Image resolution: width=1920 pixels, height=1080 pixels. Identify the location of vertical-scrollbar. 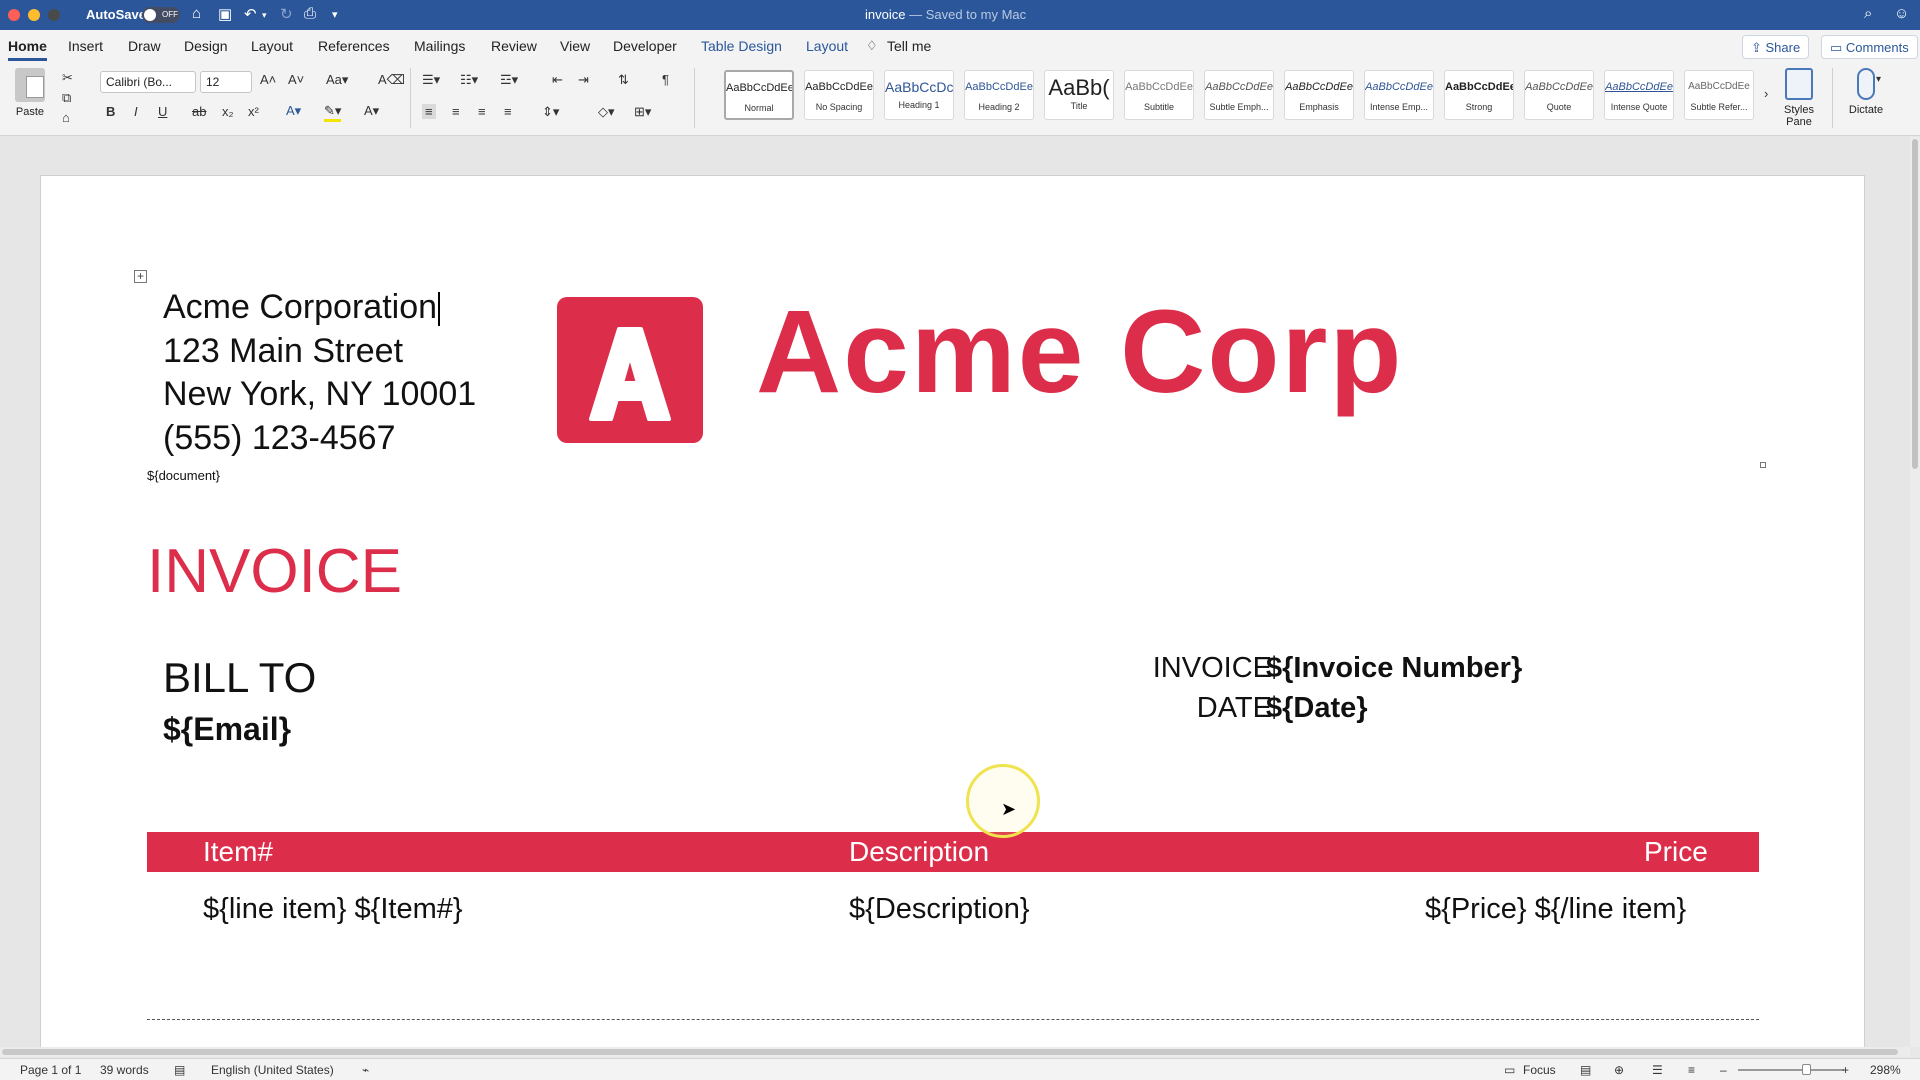
(1915, 592).